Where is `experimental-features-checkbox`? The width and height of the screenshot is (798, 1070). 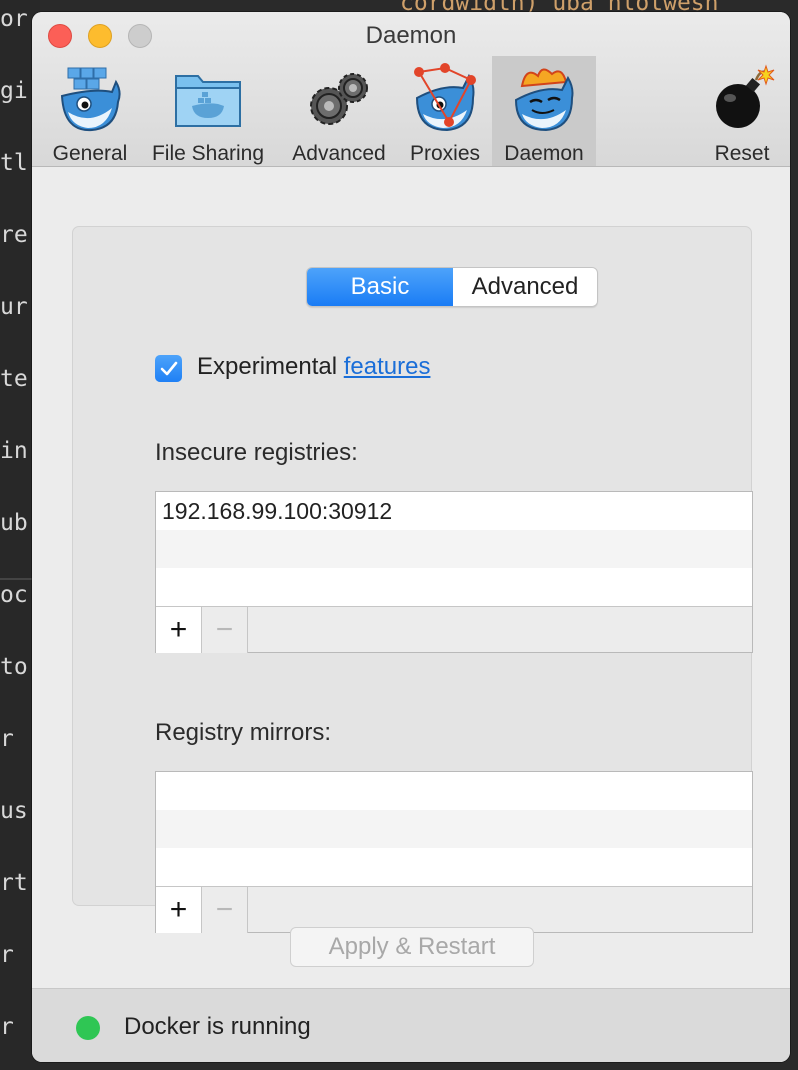 experimental-features-checkbox is located at coordinates (168, 368).